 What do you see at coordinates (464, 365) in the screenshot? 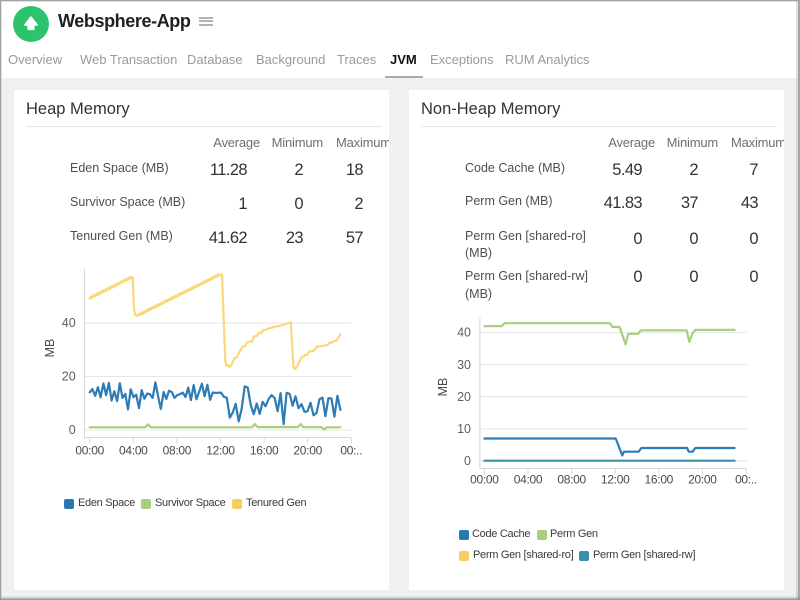
I see `svg-text: 30` at bounding box center [464, 365].